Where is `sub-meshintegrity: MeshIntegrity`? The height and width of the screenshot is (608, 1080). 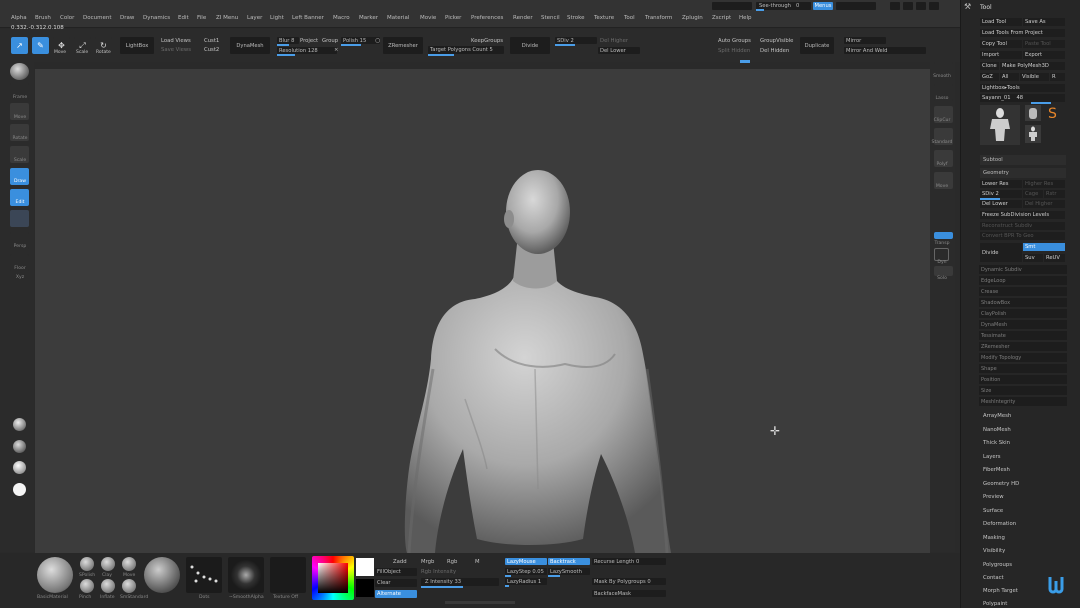
sub-meshintegrity: MeshIntegrity is located at coordinates (1023, 401).